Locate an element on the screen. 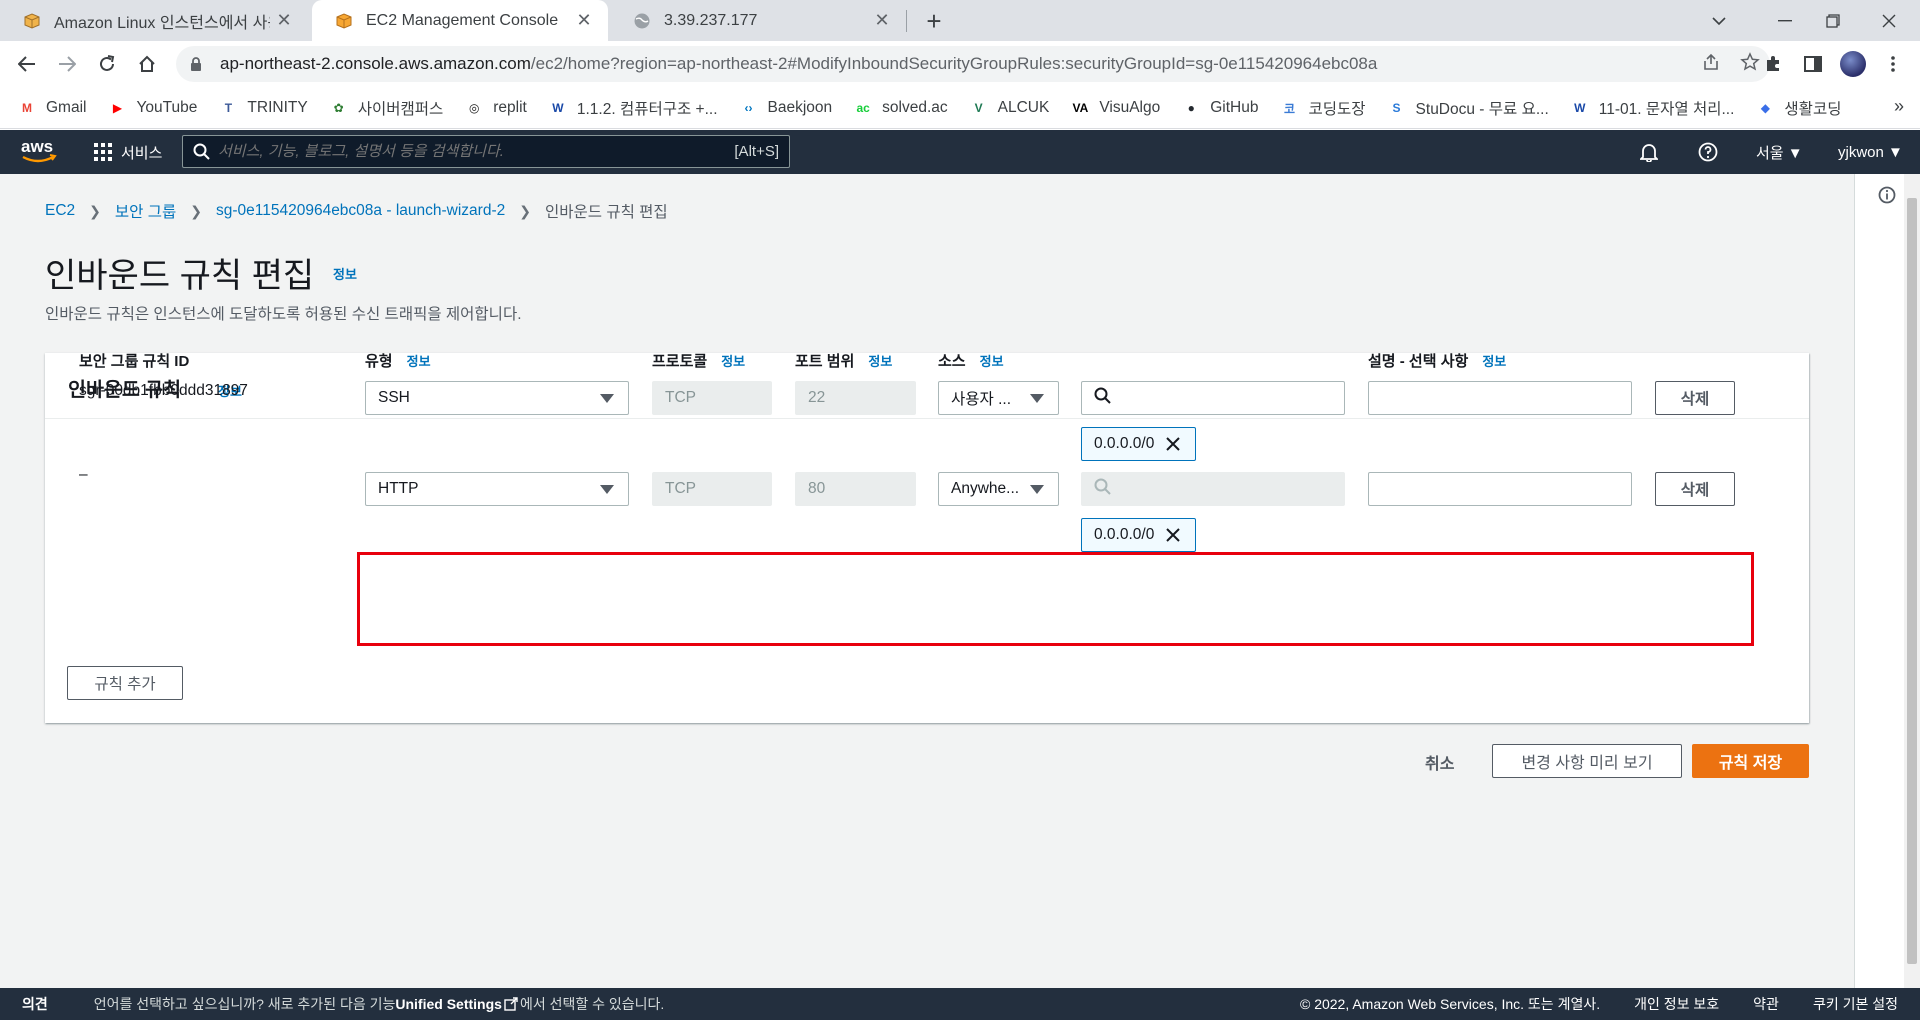 This screenshot has width=1920, height=1020. close-window-icon is located at coordinates (1889, 20).